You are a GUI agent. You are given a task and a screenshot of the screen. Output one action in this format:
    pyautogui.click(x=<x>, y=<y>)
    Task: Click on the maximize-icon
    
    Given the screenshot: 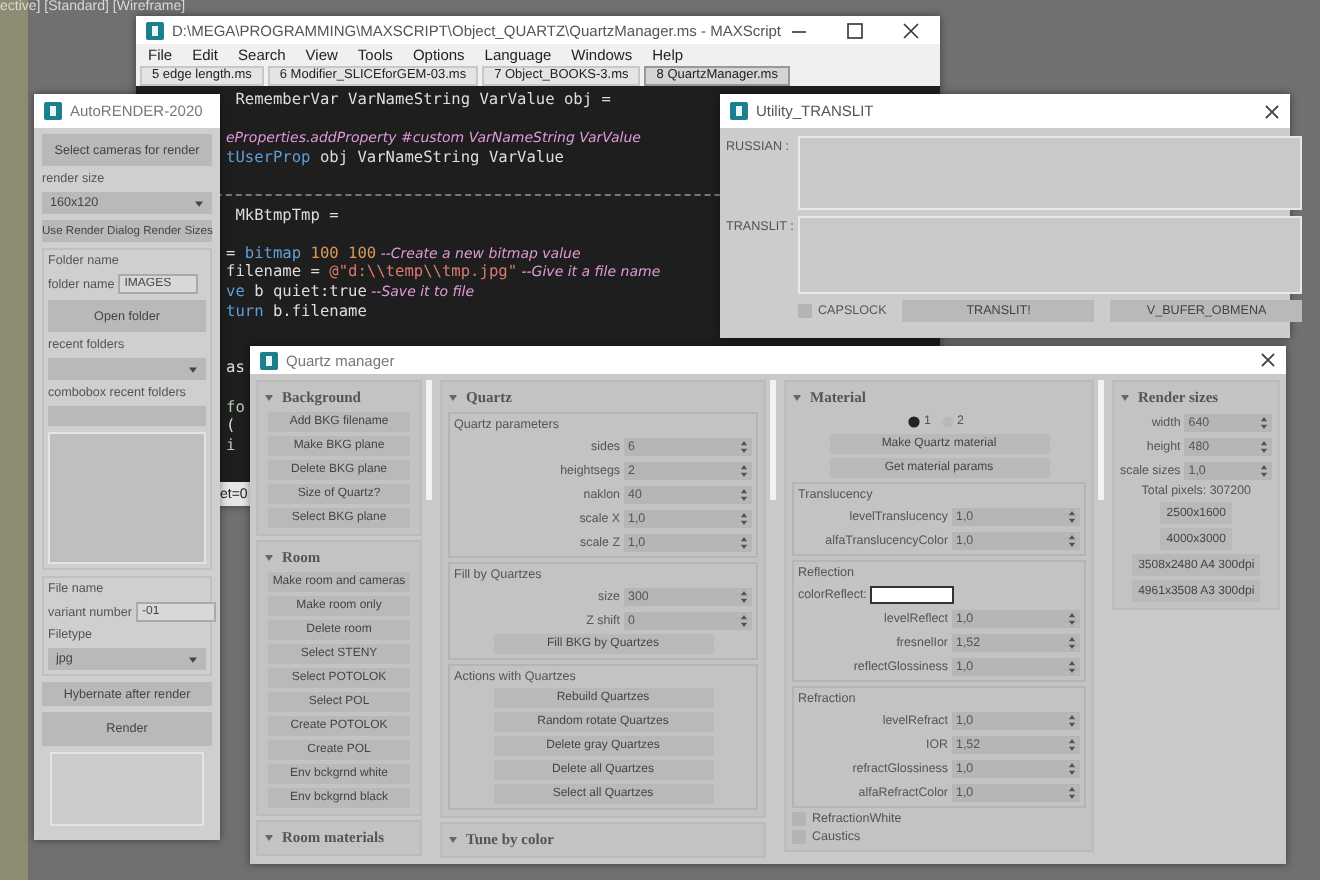 What is the action you would take?
    pyautogui.click(x=854, y=30)
    